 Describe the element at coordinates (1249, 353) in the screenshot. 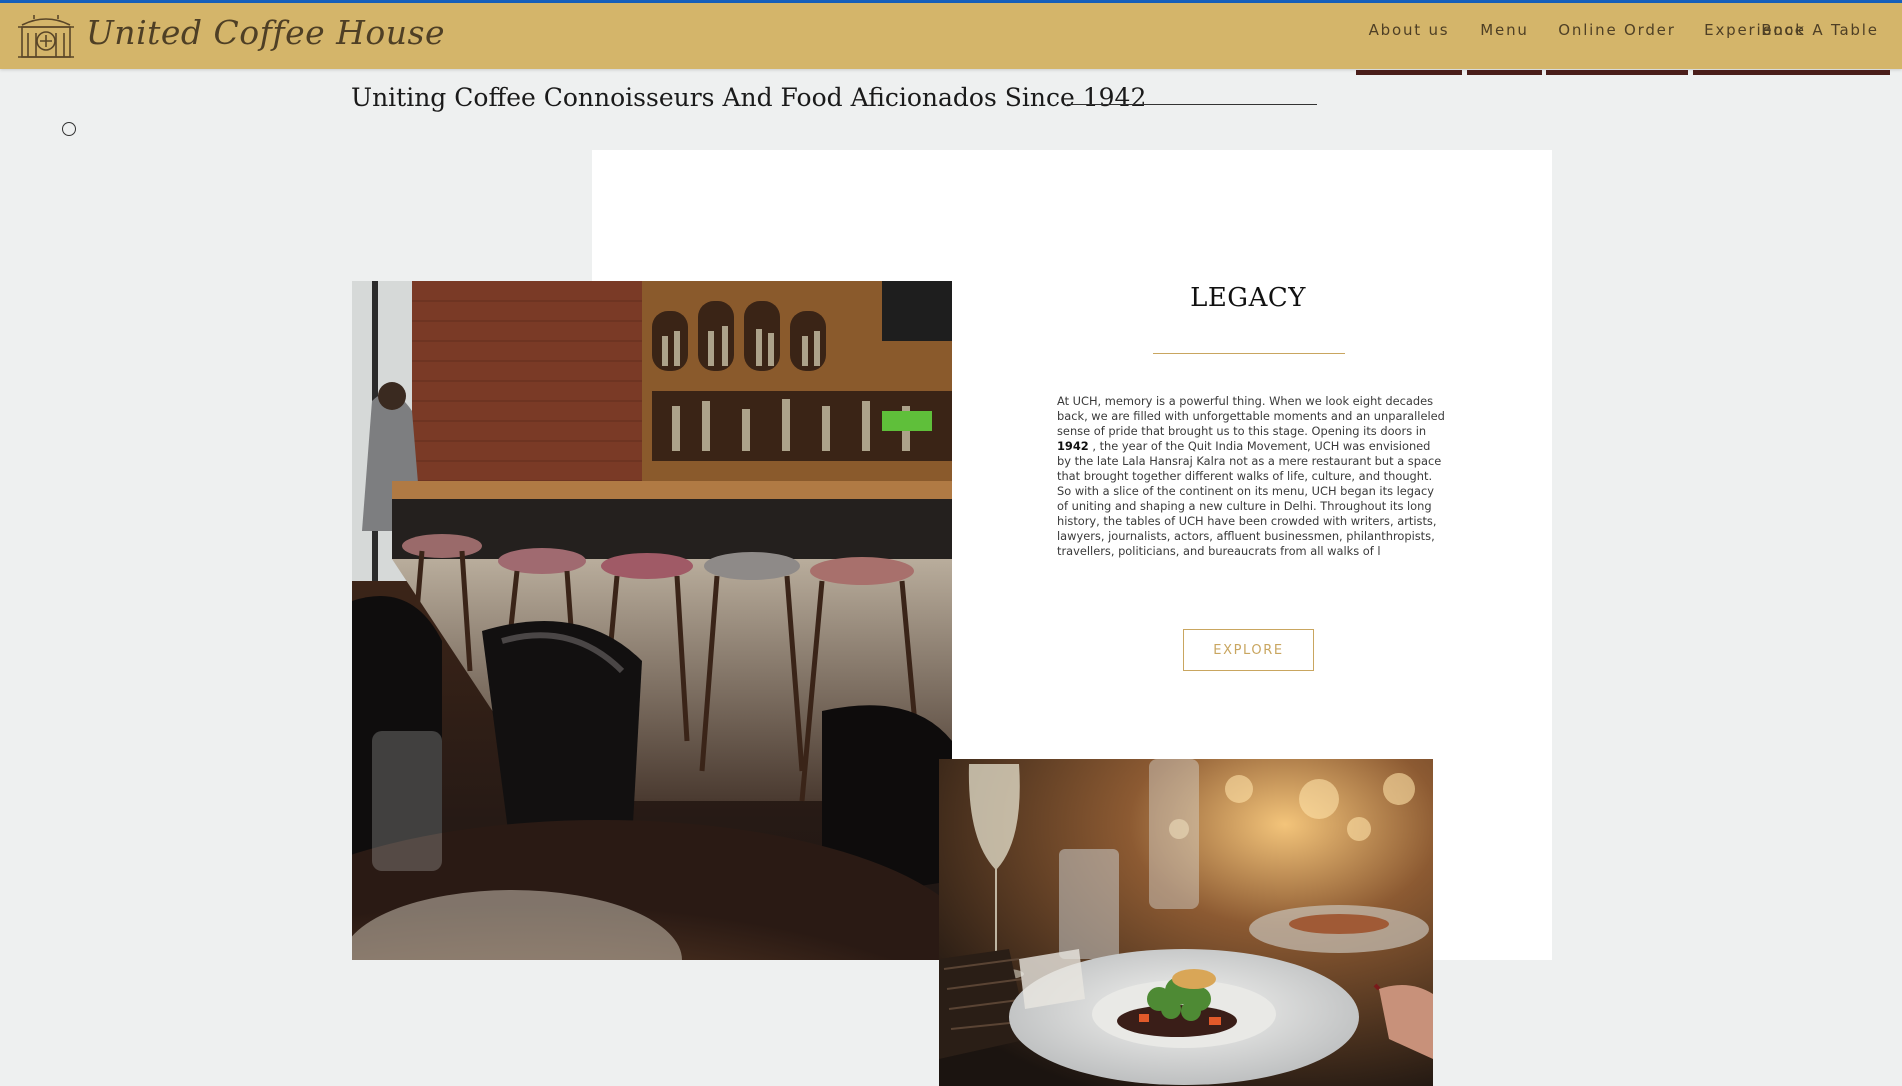

I see `legacy-divider` at that location.